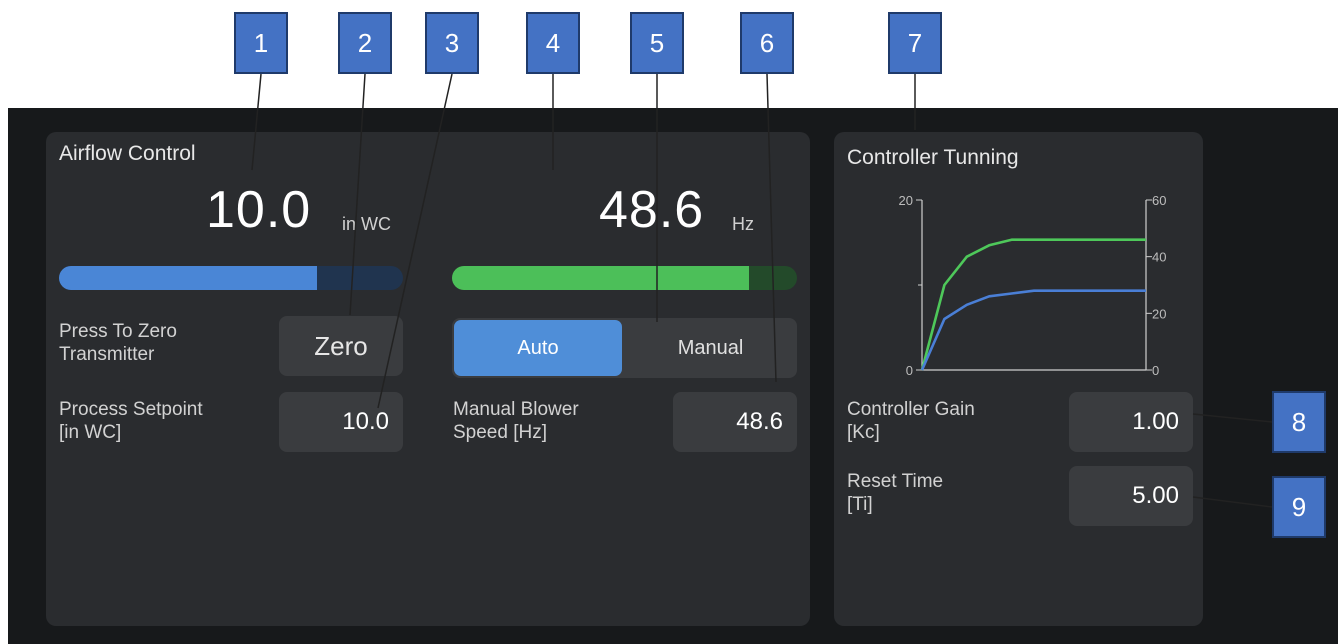  I want to click on manual-speed-label-line2: Speed [Hz], so click(500, 432).